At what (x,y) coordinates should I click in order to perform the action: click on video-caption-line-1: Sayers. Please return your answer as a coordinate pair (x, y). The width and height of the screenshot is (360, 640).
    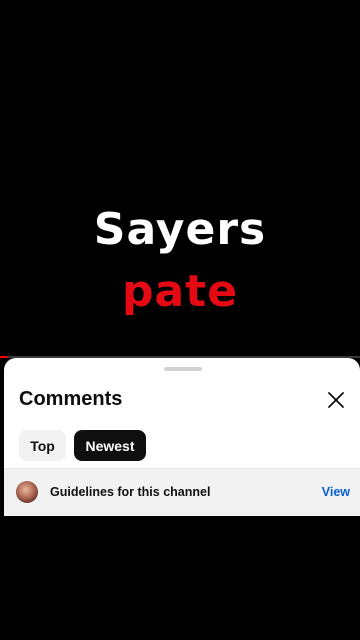
    Looking at the image, I should click on (180, 229).